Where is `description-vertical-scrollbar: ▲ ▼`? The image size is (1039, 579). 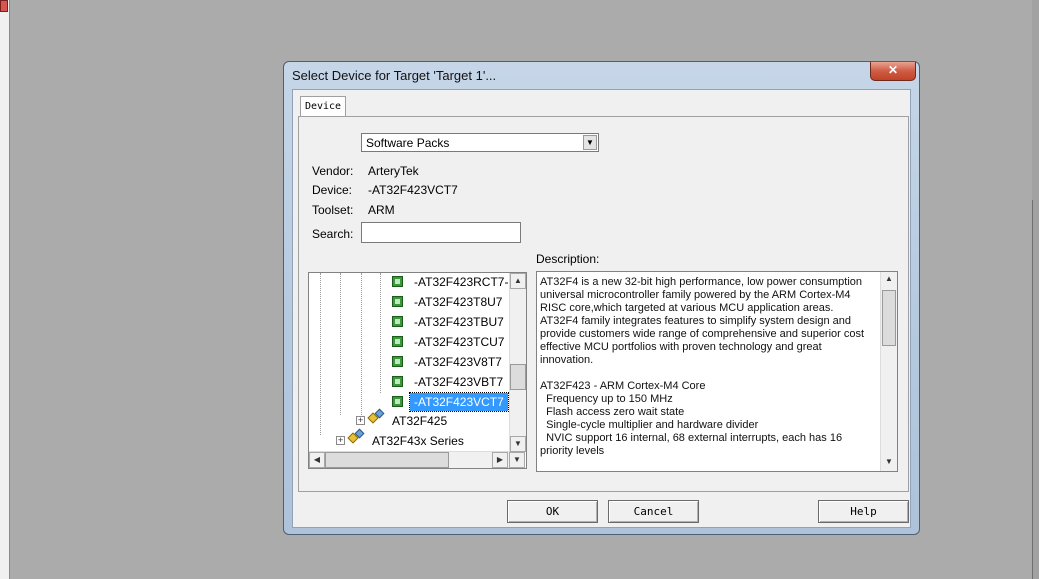
description-vertical-scrollbar: ▲ ▼ is located at coordinates (888, 371).